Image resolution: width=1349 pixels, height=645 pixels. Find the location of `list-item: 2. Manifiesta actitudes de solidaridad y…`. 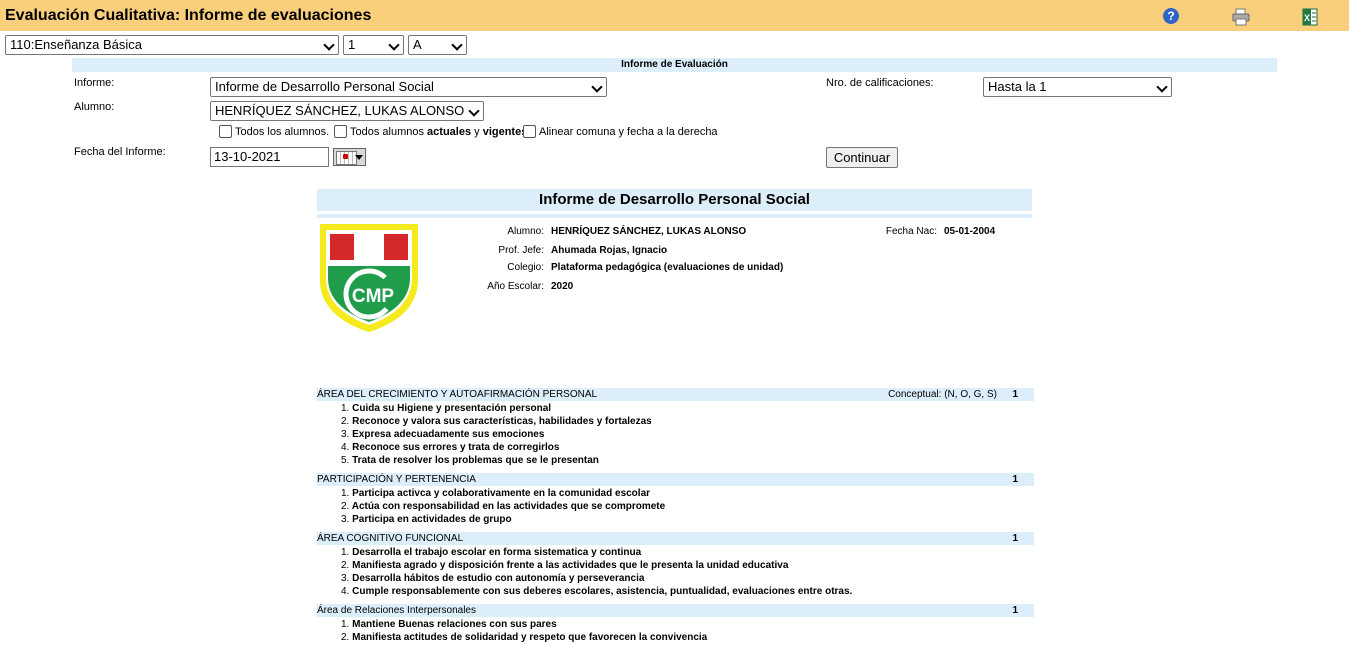

list-item: 2. Manifiesta actitudes de solidaridad y… is located at coordinates (524, 637).